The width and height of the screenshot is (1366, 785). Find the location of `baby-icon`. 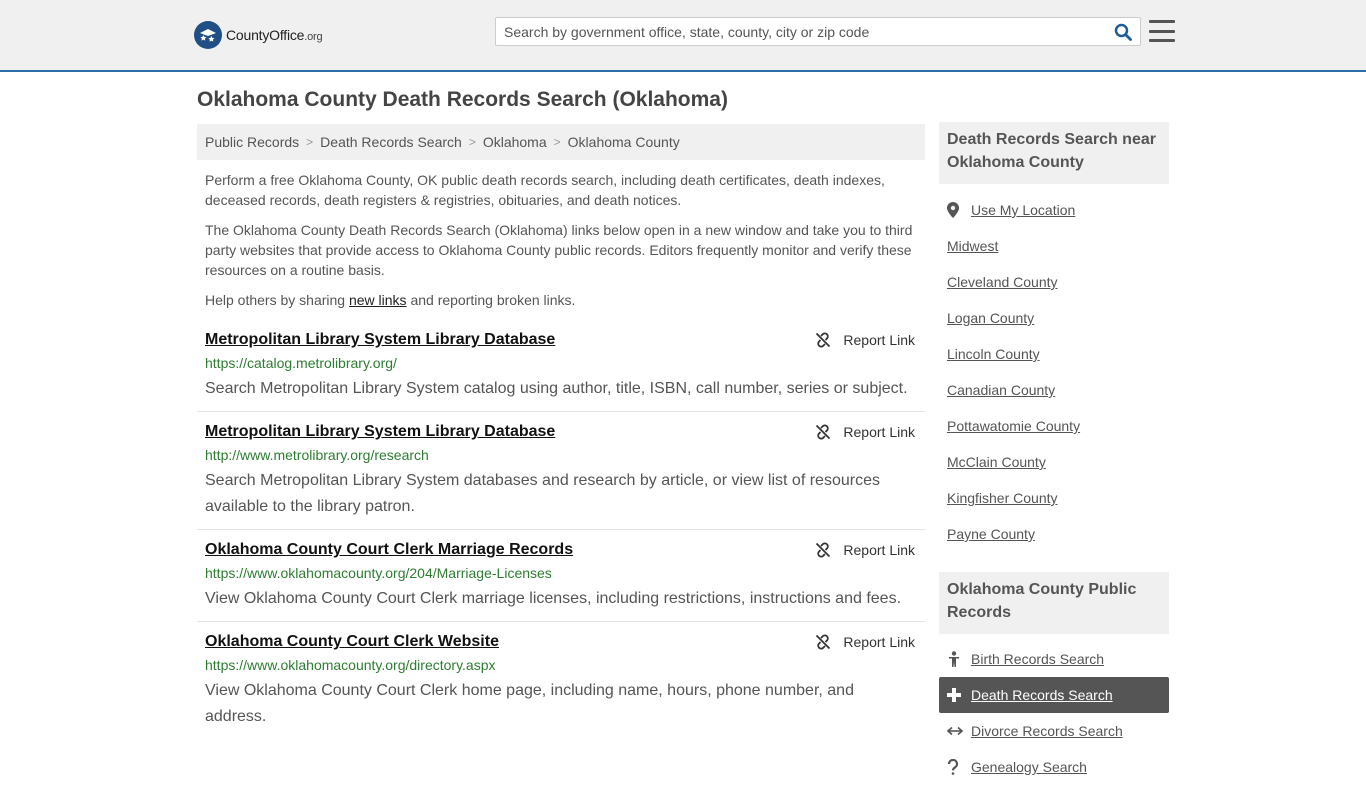

baby-icon is located at coordinates (959, 659).